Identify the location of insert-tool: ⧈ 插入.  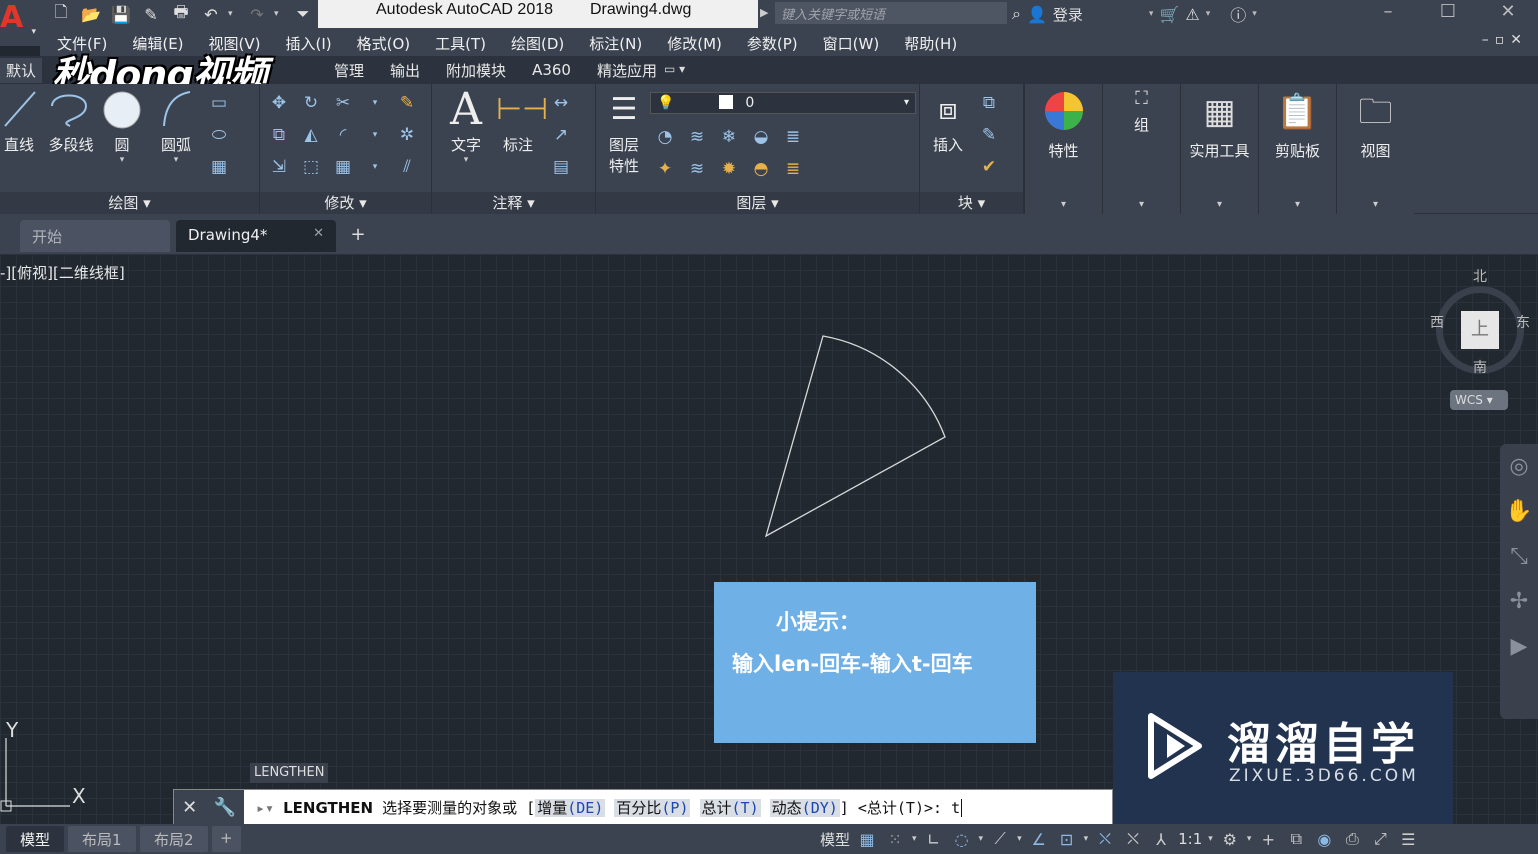
(948, 120).